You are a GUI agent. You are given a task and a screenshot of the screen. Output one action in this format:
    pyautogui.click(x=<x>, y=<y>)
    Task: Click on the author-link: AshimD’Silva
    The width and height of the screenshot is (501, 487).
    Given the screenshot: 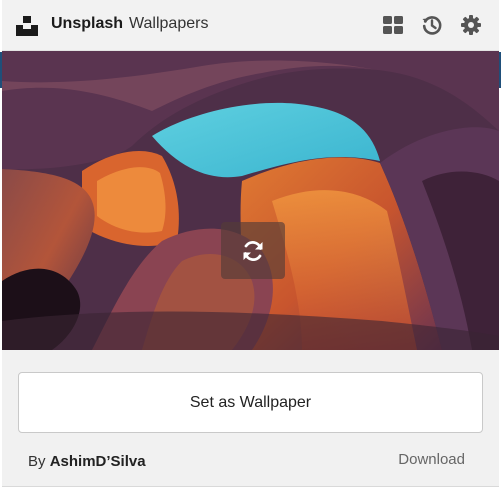 What is the action you would take?
    pyautogui.click(x=98, y=461)
    